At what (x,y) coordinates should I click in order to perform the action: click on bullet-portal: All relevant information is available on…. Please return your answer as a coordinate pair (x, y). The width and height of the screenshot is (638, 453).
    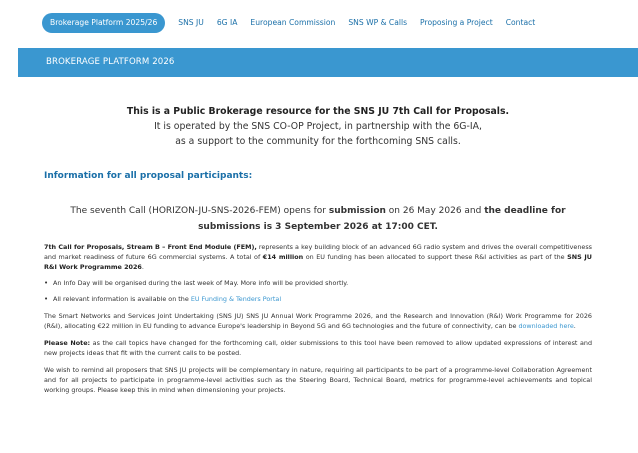
    Looking at the image, I should click on (318, 299).